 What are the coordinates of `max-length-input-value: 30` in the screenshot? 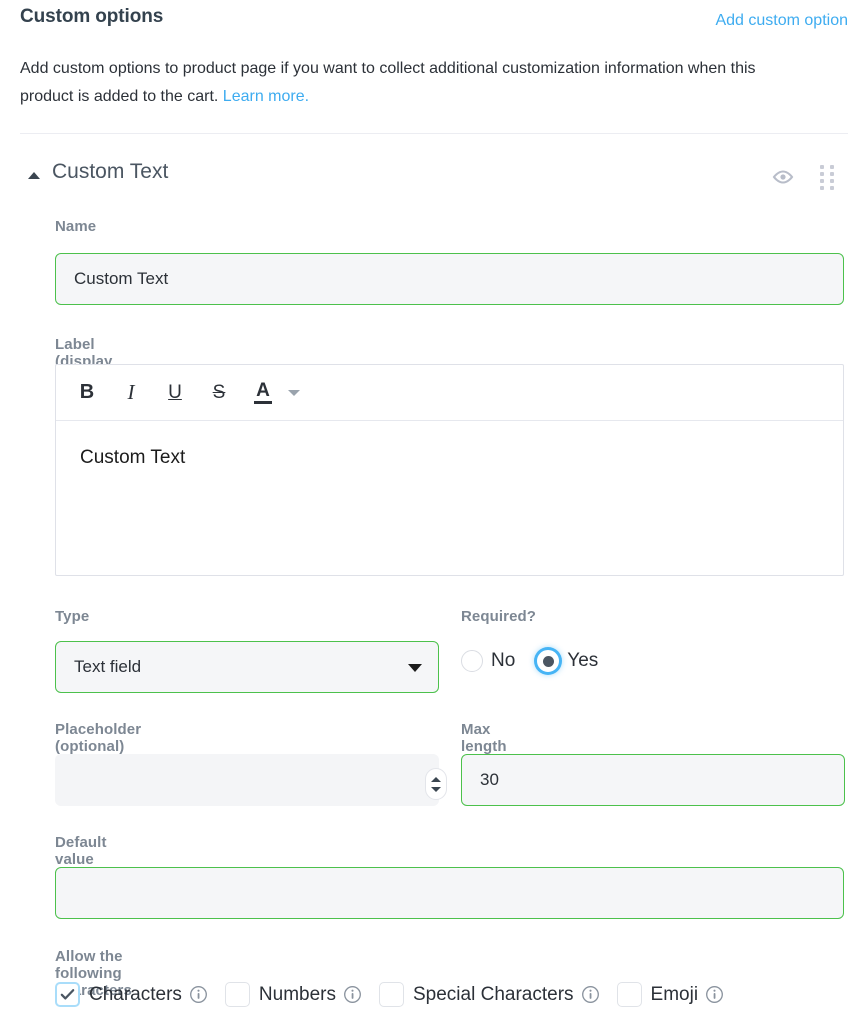 It's located at (489, 779).